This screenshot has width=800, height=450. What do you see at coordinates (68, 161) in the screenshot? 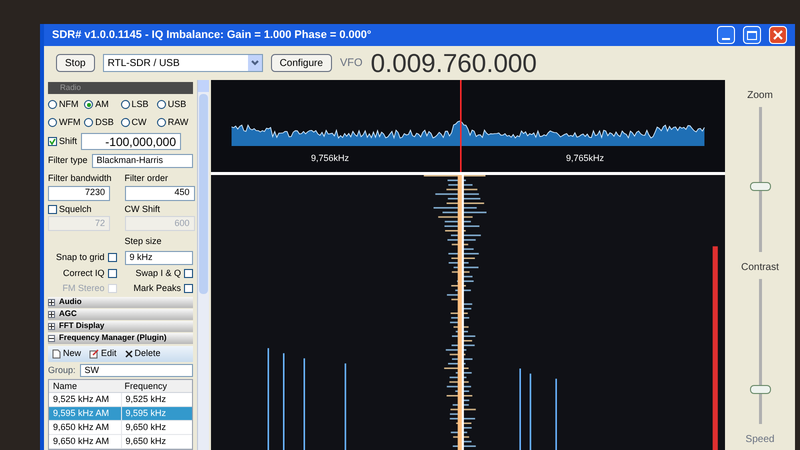
I see `filter-type-label: Filter type` at bounding box center [68, 161].